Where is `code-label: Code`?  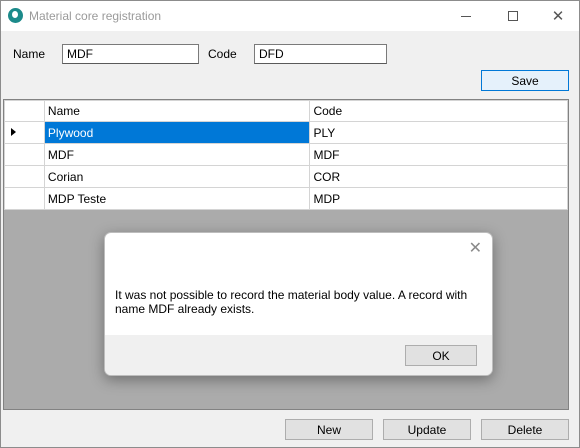 code-label: Code is located at coordinates (222, 54).